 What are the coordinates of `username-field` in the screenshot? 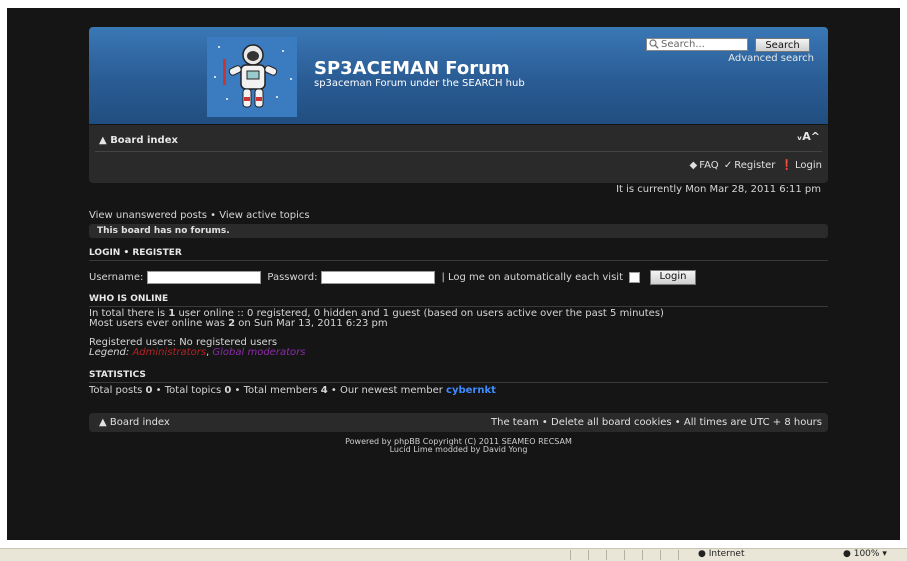 It's located at (204, 277).